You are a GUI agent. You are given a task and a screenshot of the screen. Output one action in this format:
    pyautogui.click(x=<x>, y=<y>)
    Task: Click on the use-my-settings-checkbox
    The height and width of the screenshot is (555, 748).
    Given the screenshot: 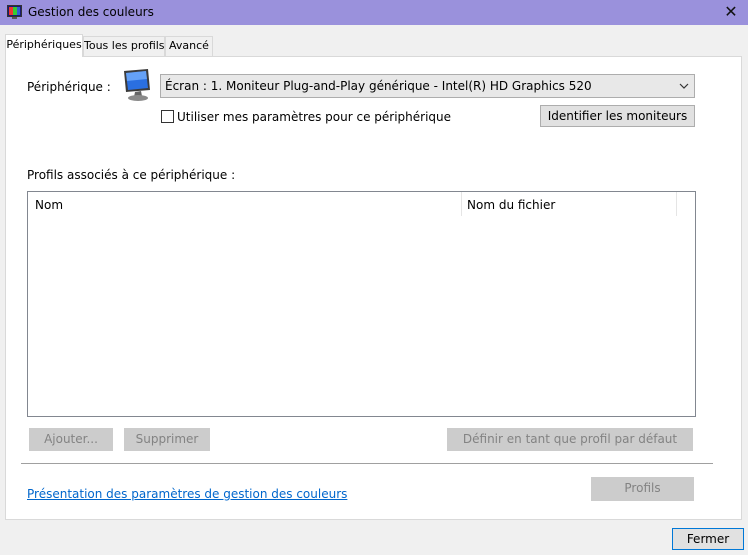 What is the action you would take?
    pyautogui.click(x=167, y=116)
    